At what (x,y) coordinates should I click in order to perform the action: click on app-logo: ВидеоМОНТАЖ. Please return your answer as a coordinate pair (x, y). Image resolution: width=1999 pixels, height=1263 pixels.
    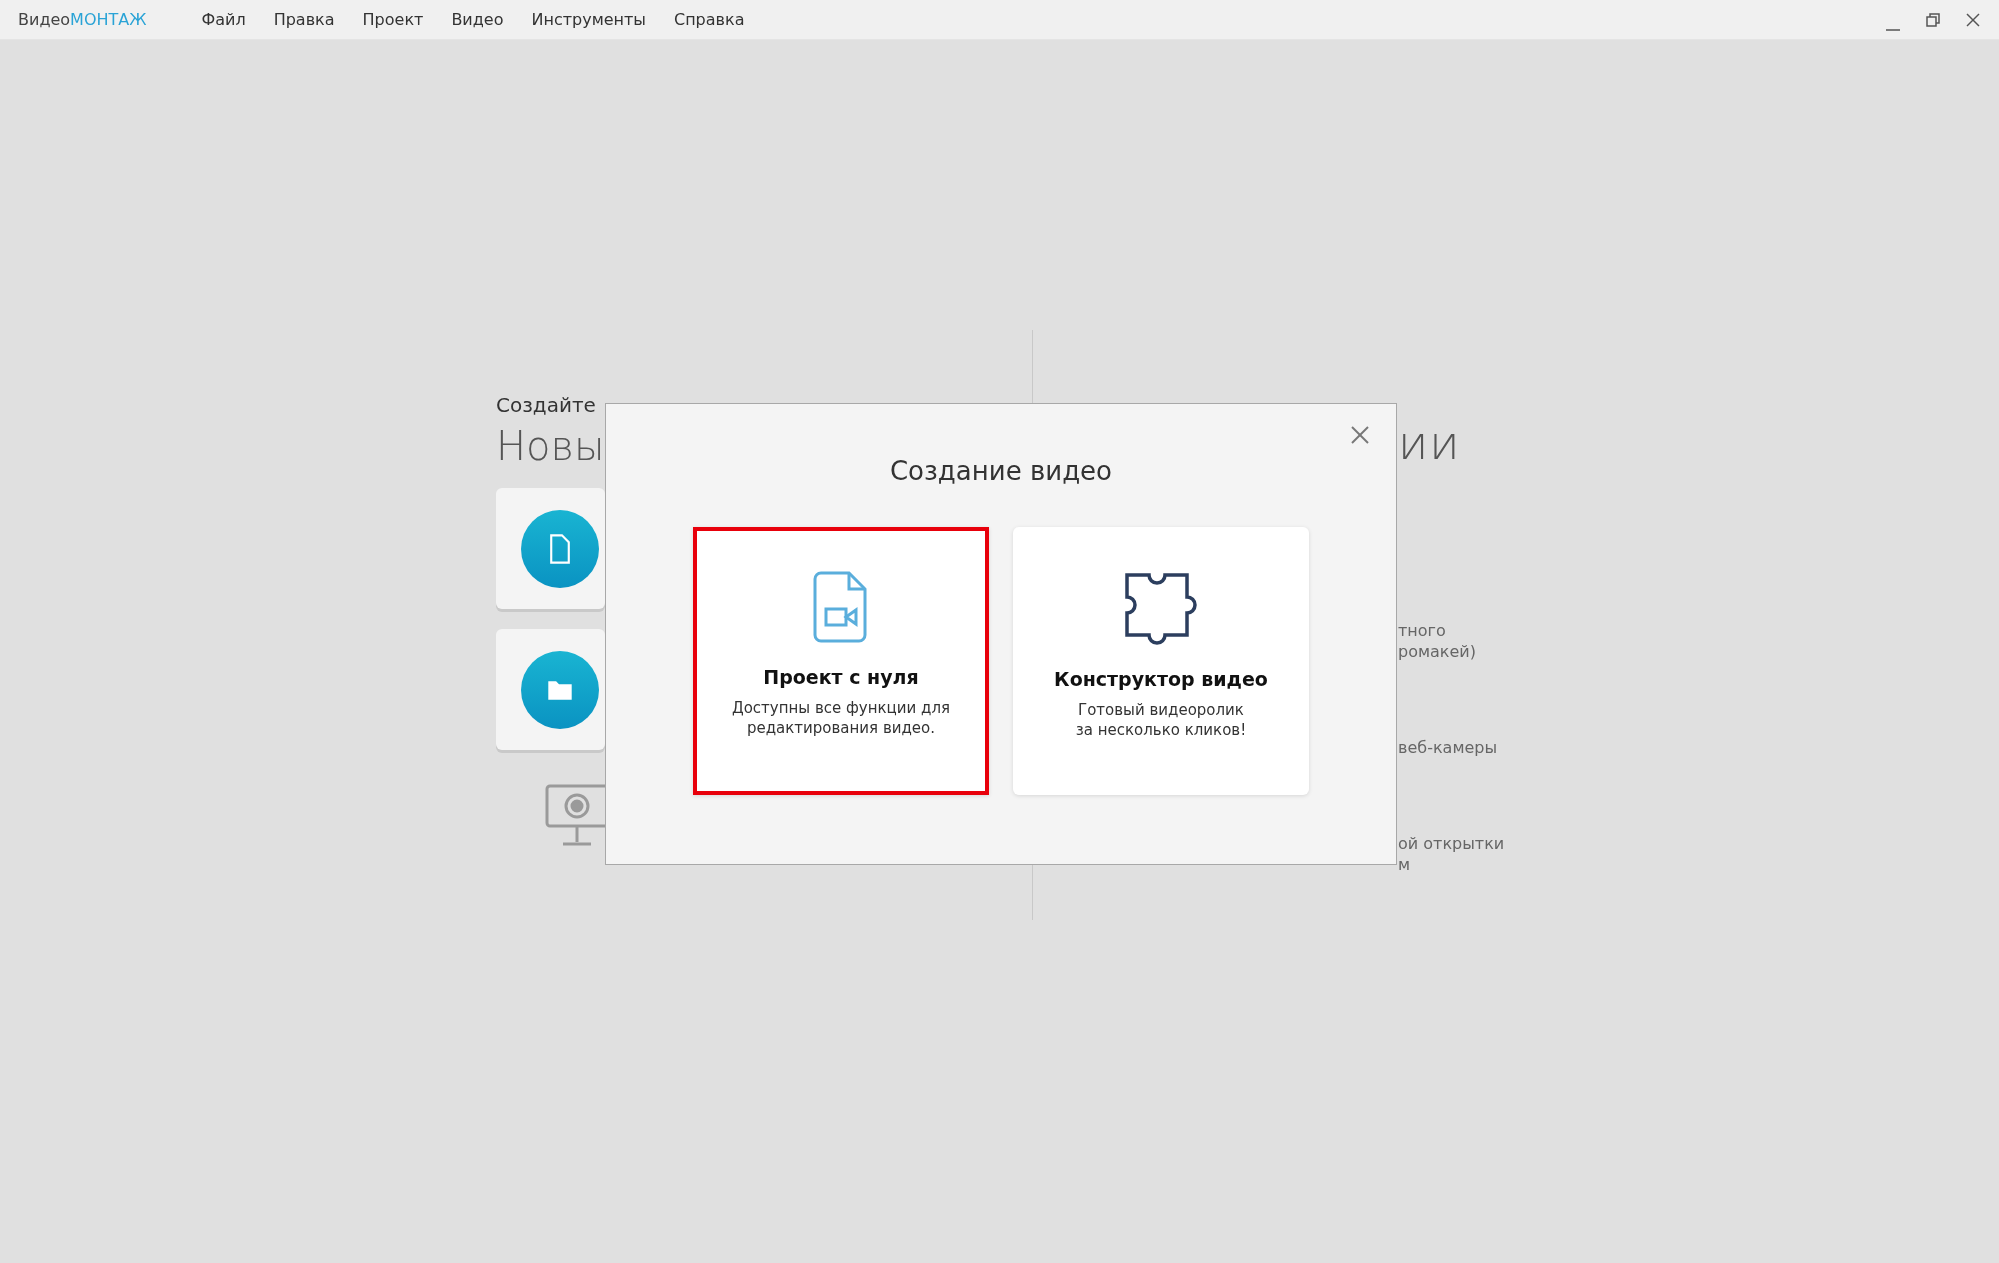
    Looking at the image, I should click on (82, 19).